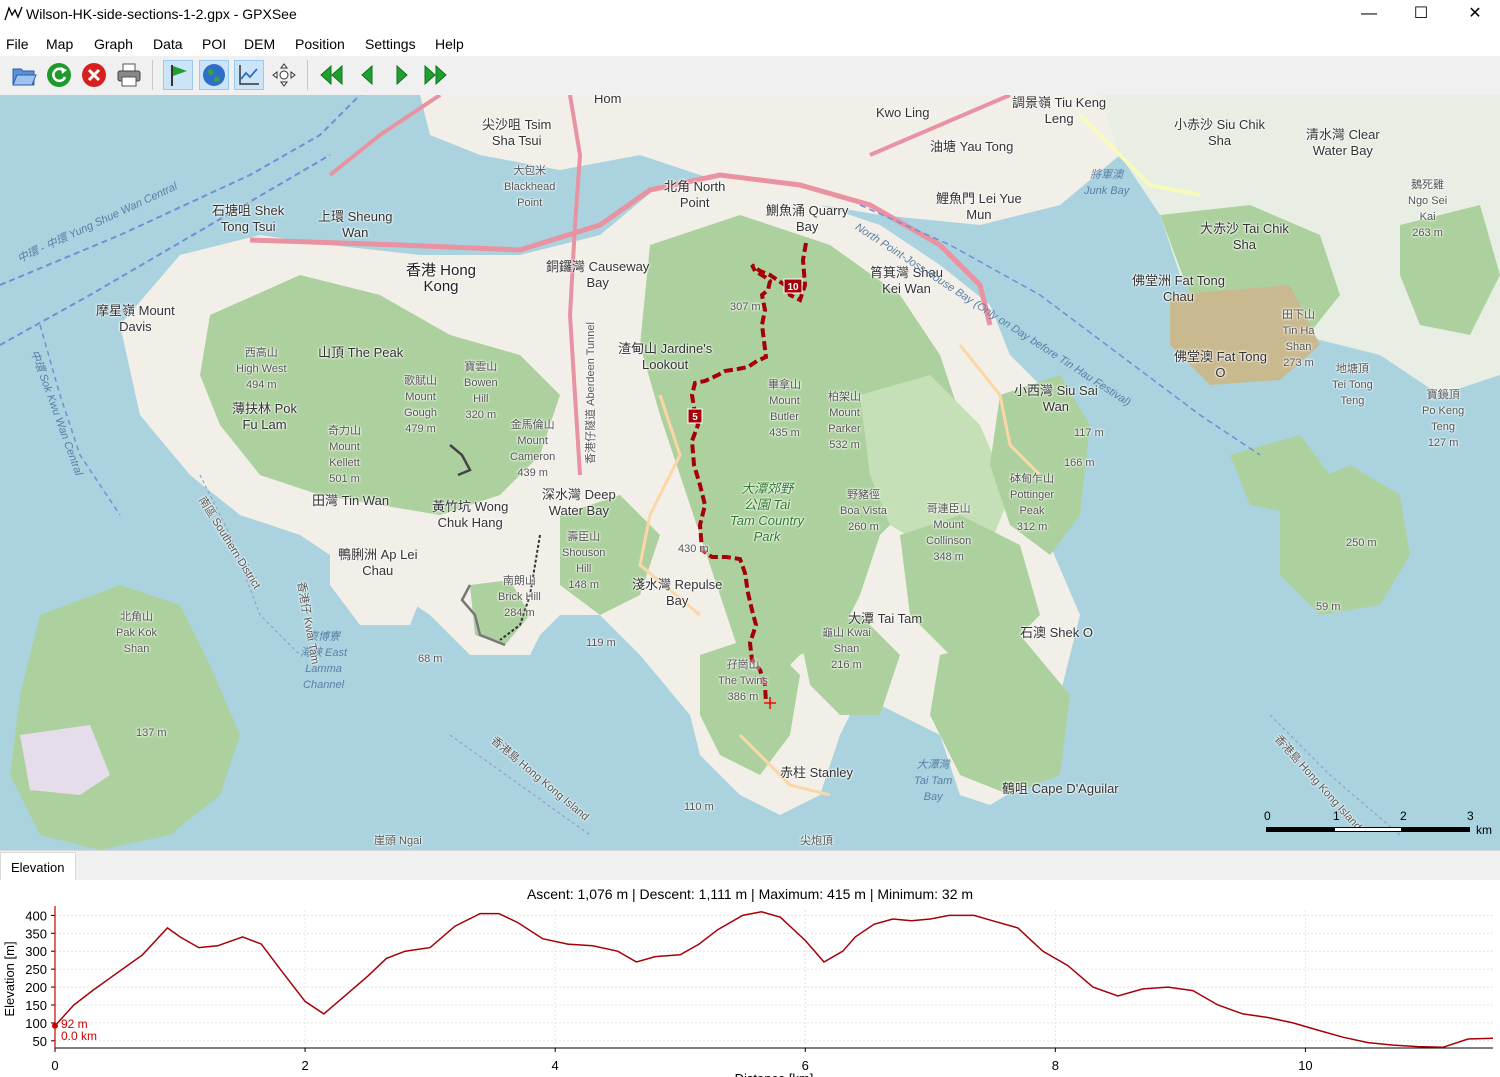 The width and height of the screenshot is (1500, 1077). I want to click on y-tick-label: 100, so click(36, 1023).